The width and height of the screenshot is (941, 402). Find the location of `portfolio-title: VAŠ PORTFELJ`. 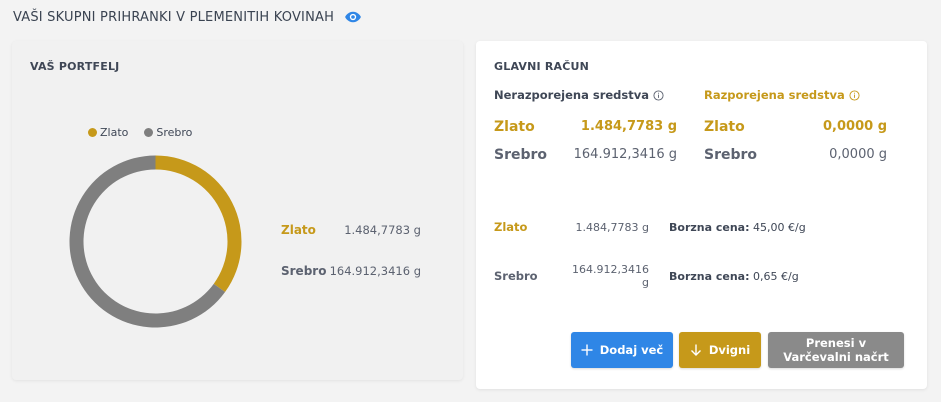

portfolio-title: VAŠ PORTFELJ is located at coordinates (75, 66).